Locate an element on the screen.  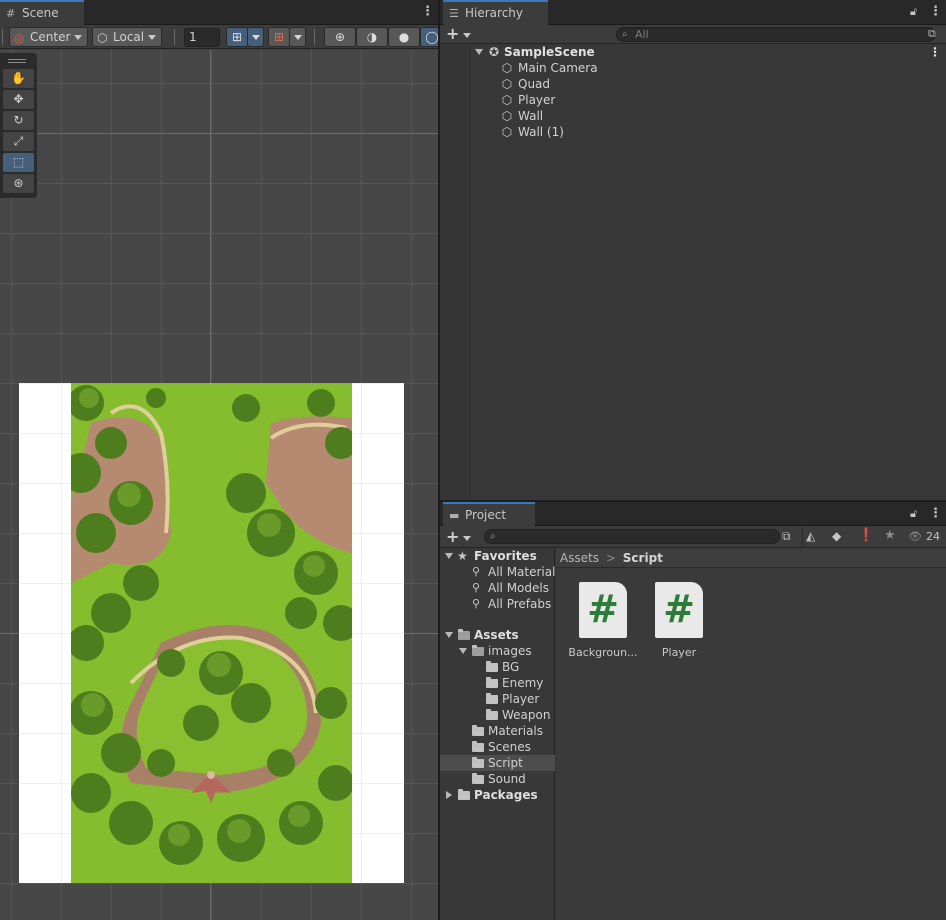
favorite-star-icon: ★ is located at coordinates (890, 535).